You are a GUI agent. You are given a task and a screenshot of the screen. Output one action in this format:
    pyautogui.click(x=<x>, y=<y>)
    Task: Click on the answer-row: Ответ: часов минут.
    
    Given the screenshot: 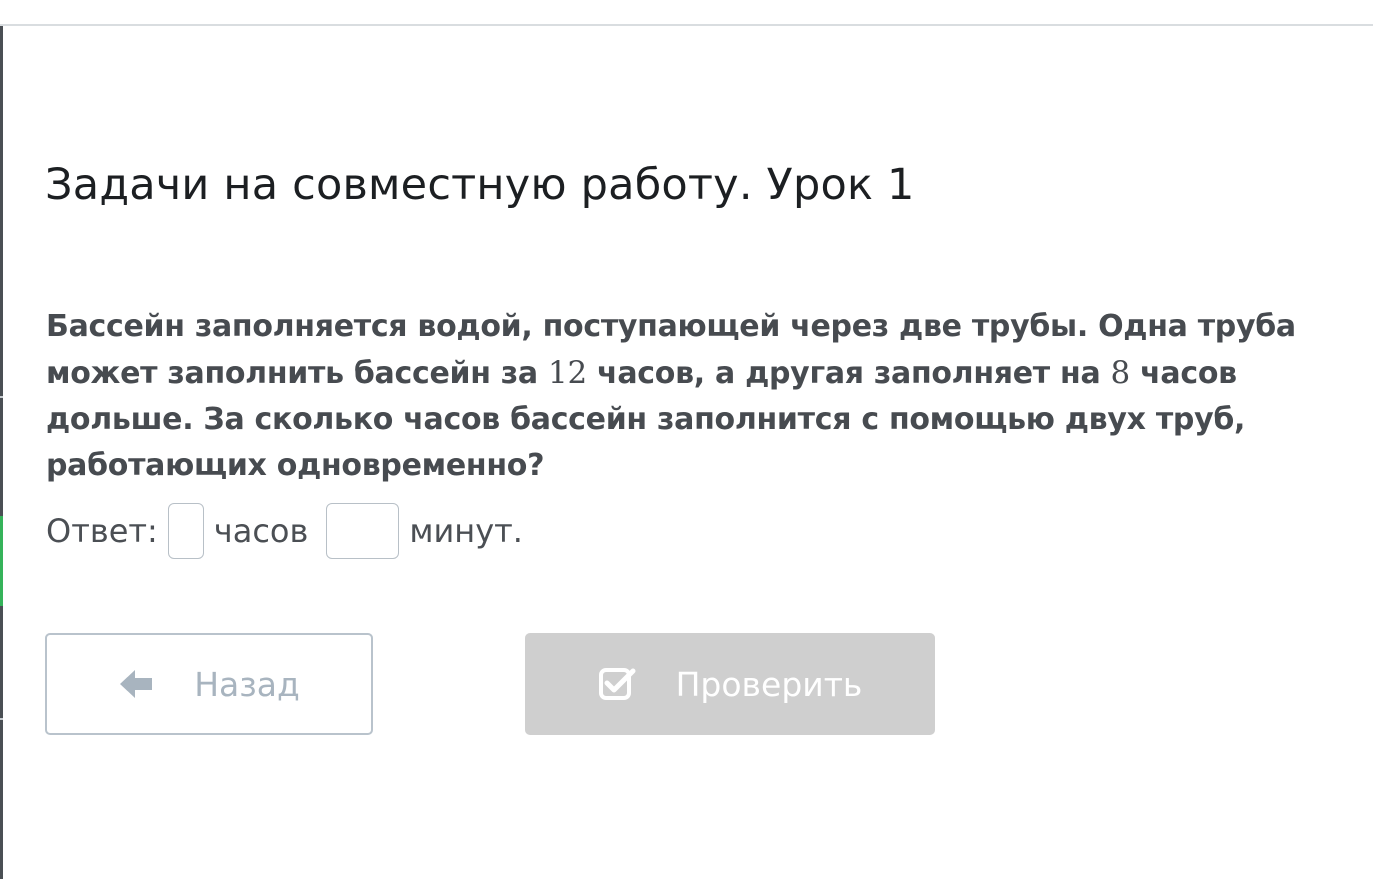 What is the action you would take?
    pyautogui.click(x=284, y=531)
    